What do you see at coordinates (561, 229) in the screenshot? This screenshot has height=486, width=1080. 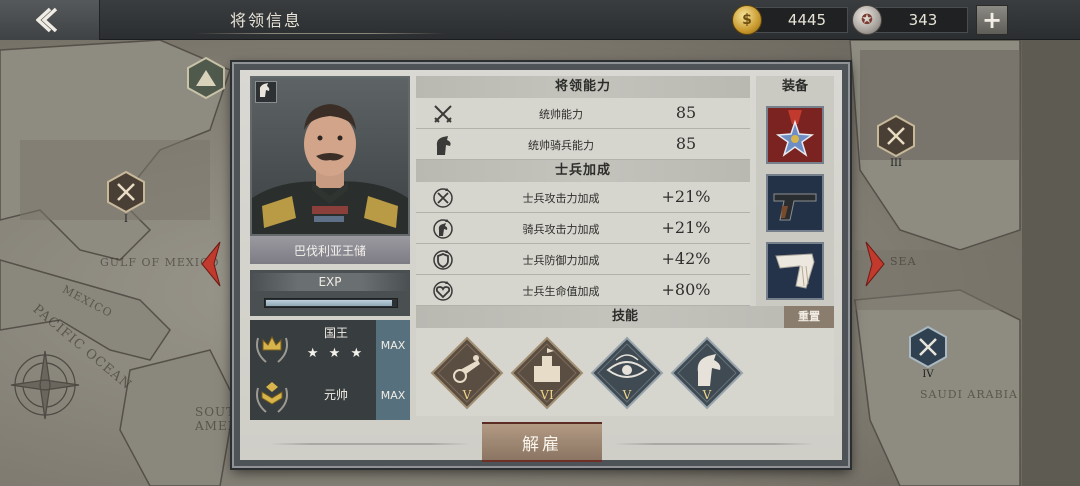 I see `bonus-label: 骑兵攻击力加成` at bounding box center [561, 229].